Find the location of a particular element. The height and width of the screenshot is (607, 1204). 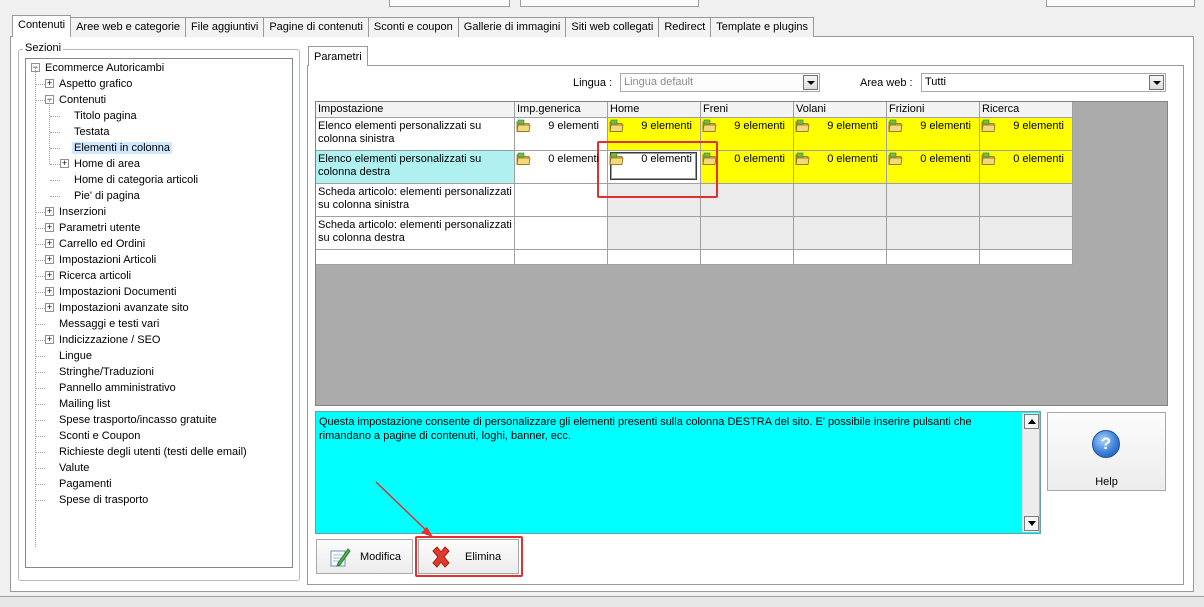

column-header: Volani is located at coordinates (840, 110).